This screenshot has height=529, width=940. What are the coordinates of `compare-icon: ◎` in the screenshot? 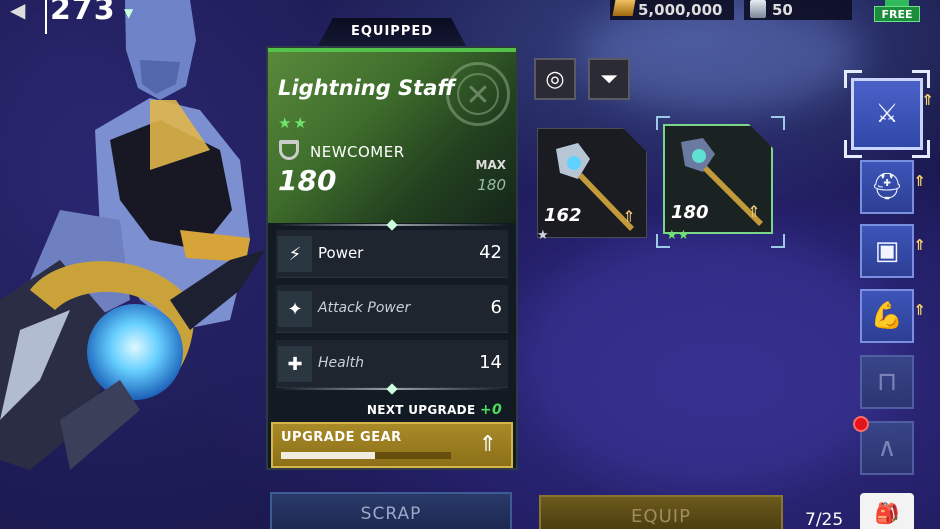 It's located at (555, 79).